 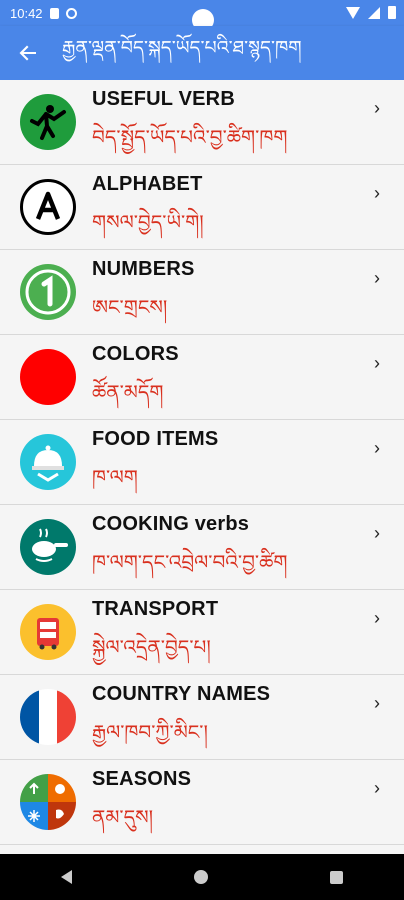 I want to click on item-title: COLORS, so click(x=135, y=354).